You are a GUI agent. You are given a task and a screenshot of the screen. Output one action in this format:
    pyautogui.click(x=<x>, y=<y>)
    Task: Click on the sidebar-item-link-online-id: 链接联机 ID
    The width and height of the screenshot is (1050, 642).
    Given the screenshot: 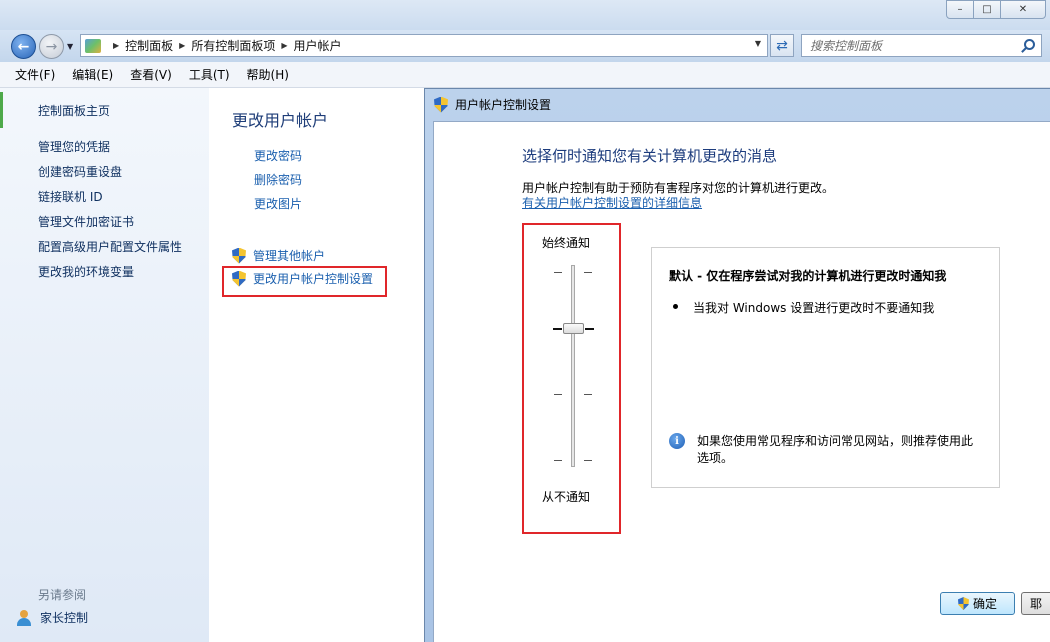 What is the action you would take?
    pyautogui.click(x=110, y=200)
    